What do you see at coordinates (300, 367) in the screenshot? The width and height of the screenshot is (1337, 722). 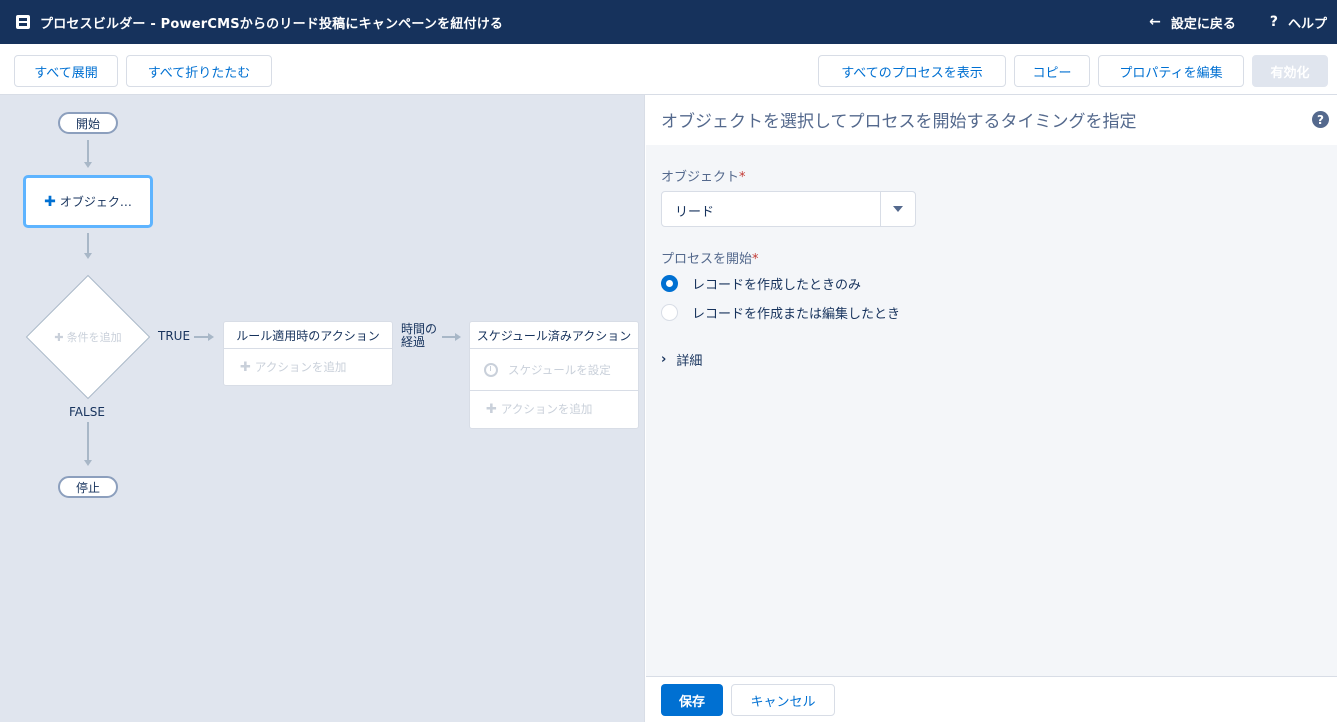 I see `add-action-label: アクションを追加` at bounding box center [300, 367].